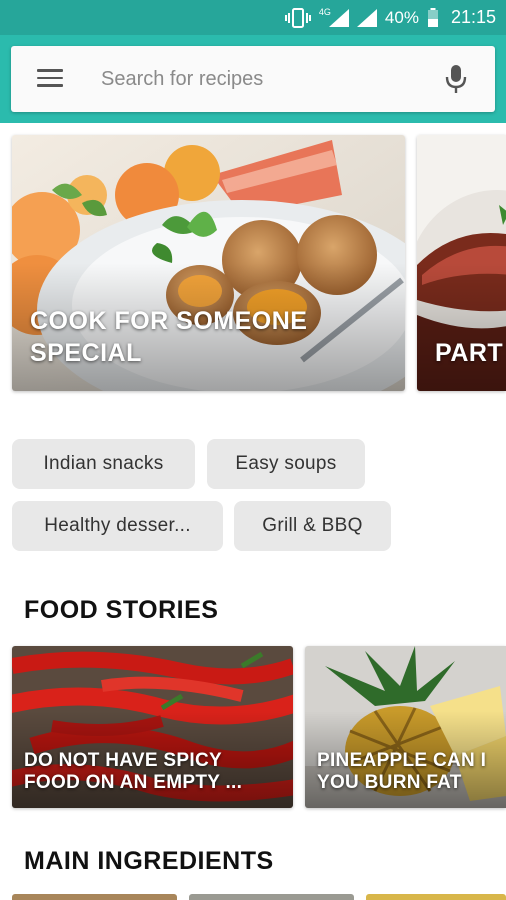 This screenshot has height=900, width=506. I want to click on chip-grill-bbq: Grill & BBQ, so click(312, 526).